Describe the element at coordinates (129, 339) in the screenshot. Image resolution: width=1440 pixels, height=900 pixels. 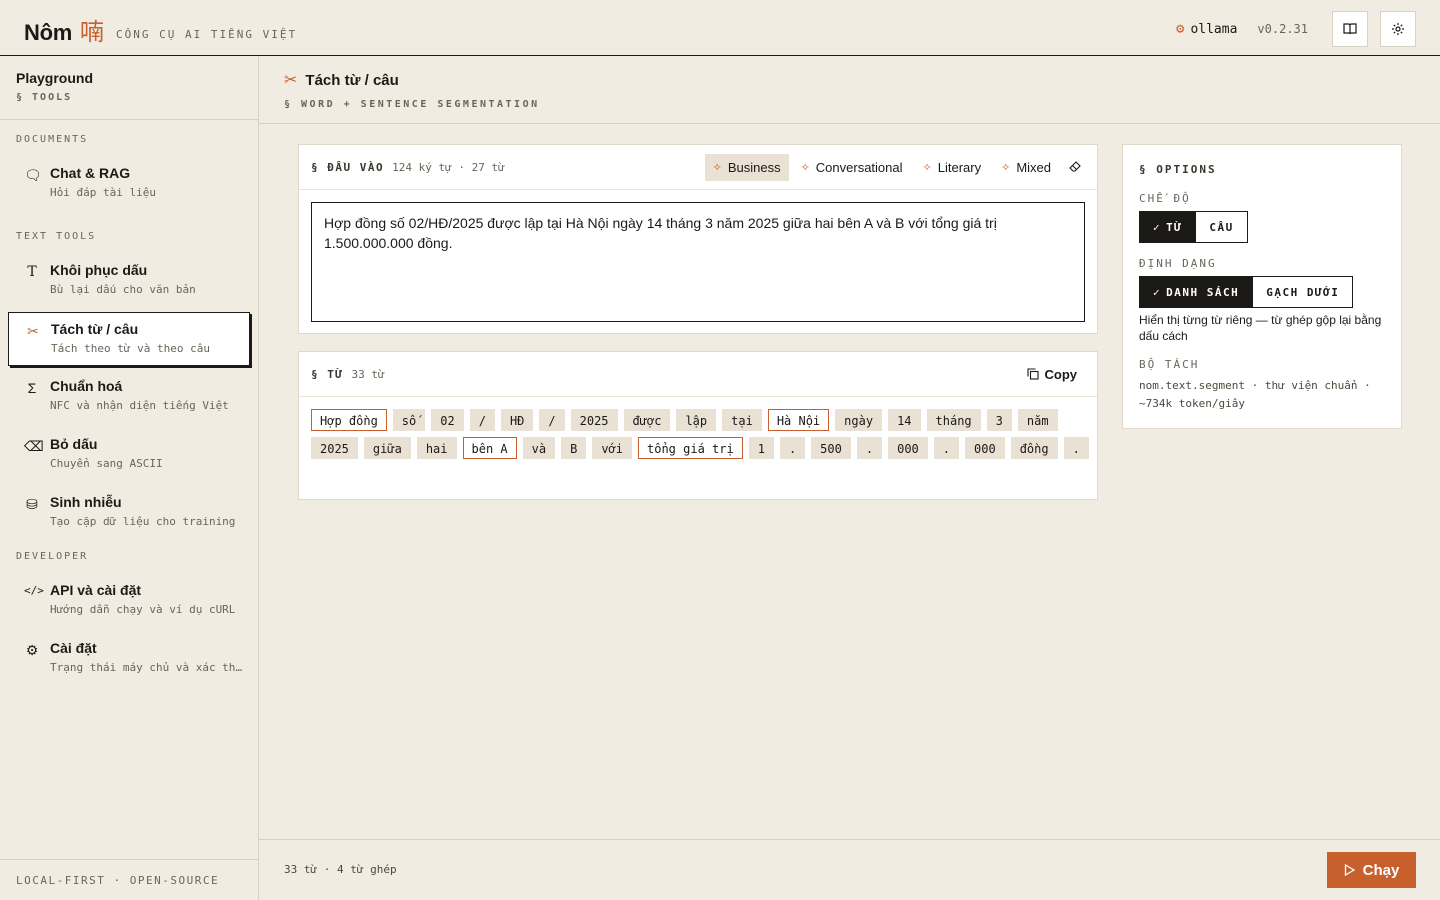
I see `sidebar-item-segmentation: ✂ Tách từ / câu Tách theo từ và theo câu` at that location.